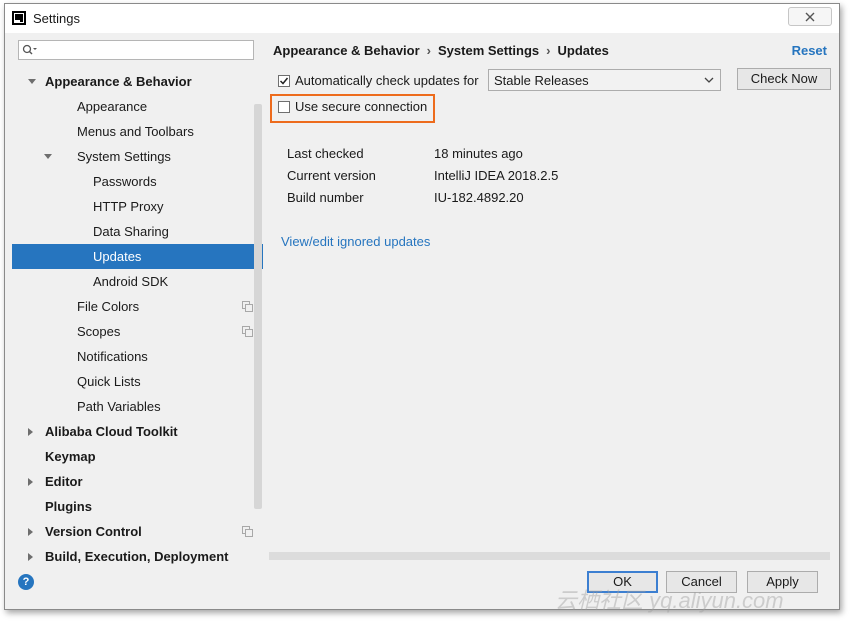 The height and width of the screenshot is (621, 852). I want to click on tree-item: HTTP Proxy, so click(137, 206).